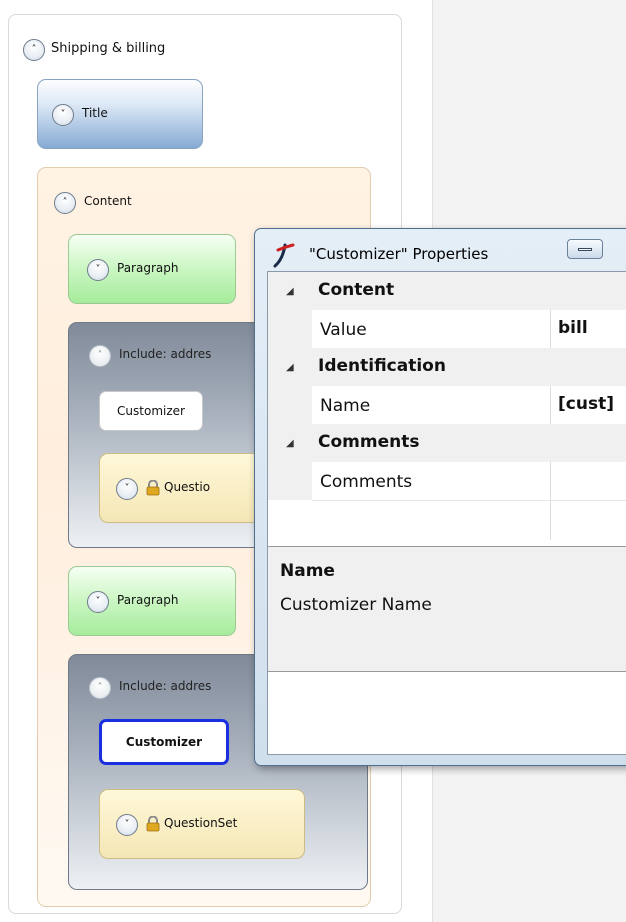  I want to click on property-row-value: Value bill, so click(447, 329).